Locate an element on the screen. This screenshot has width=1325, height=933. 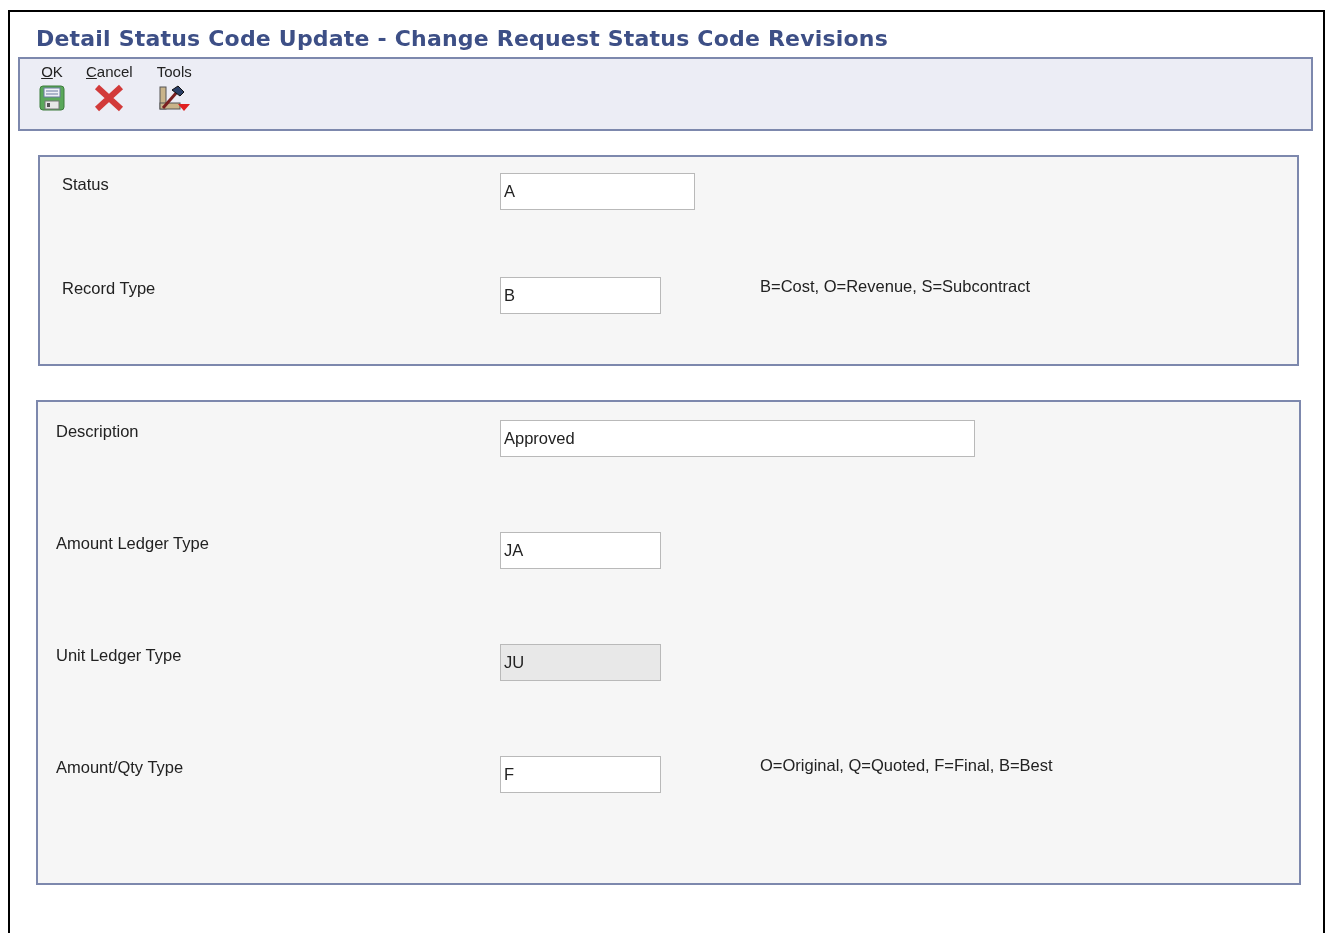
cancel-button: Cancel is located at coordinates (109, 96).